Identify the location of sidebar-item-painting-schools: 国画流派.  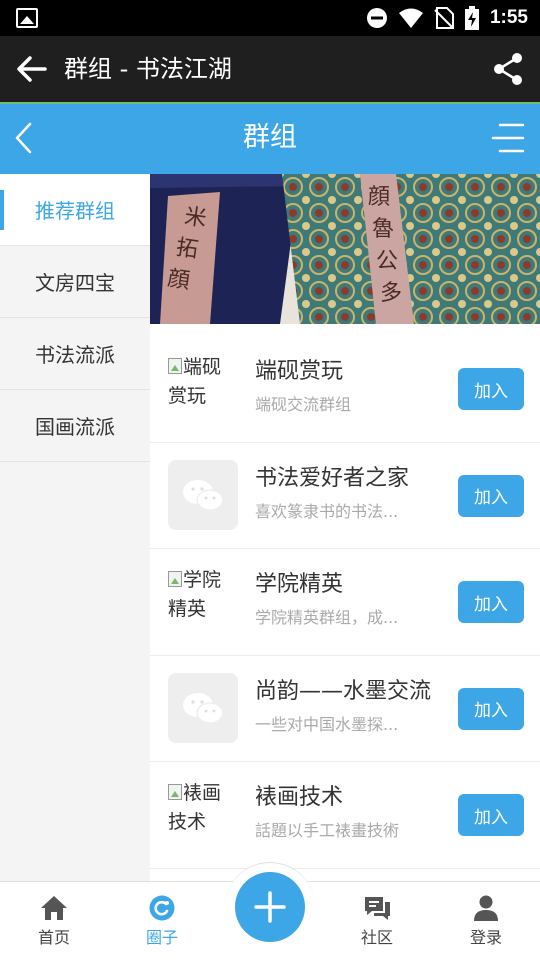
(75, 426).